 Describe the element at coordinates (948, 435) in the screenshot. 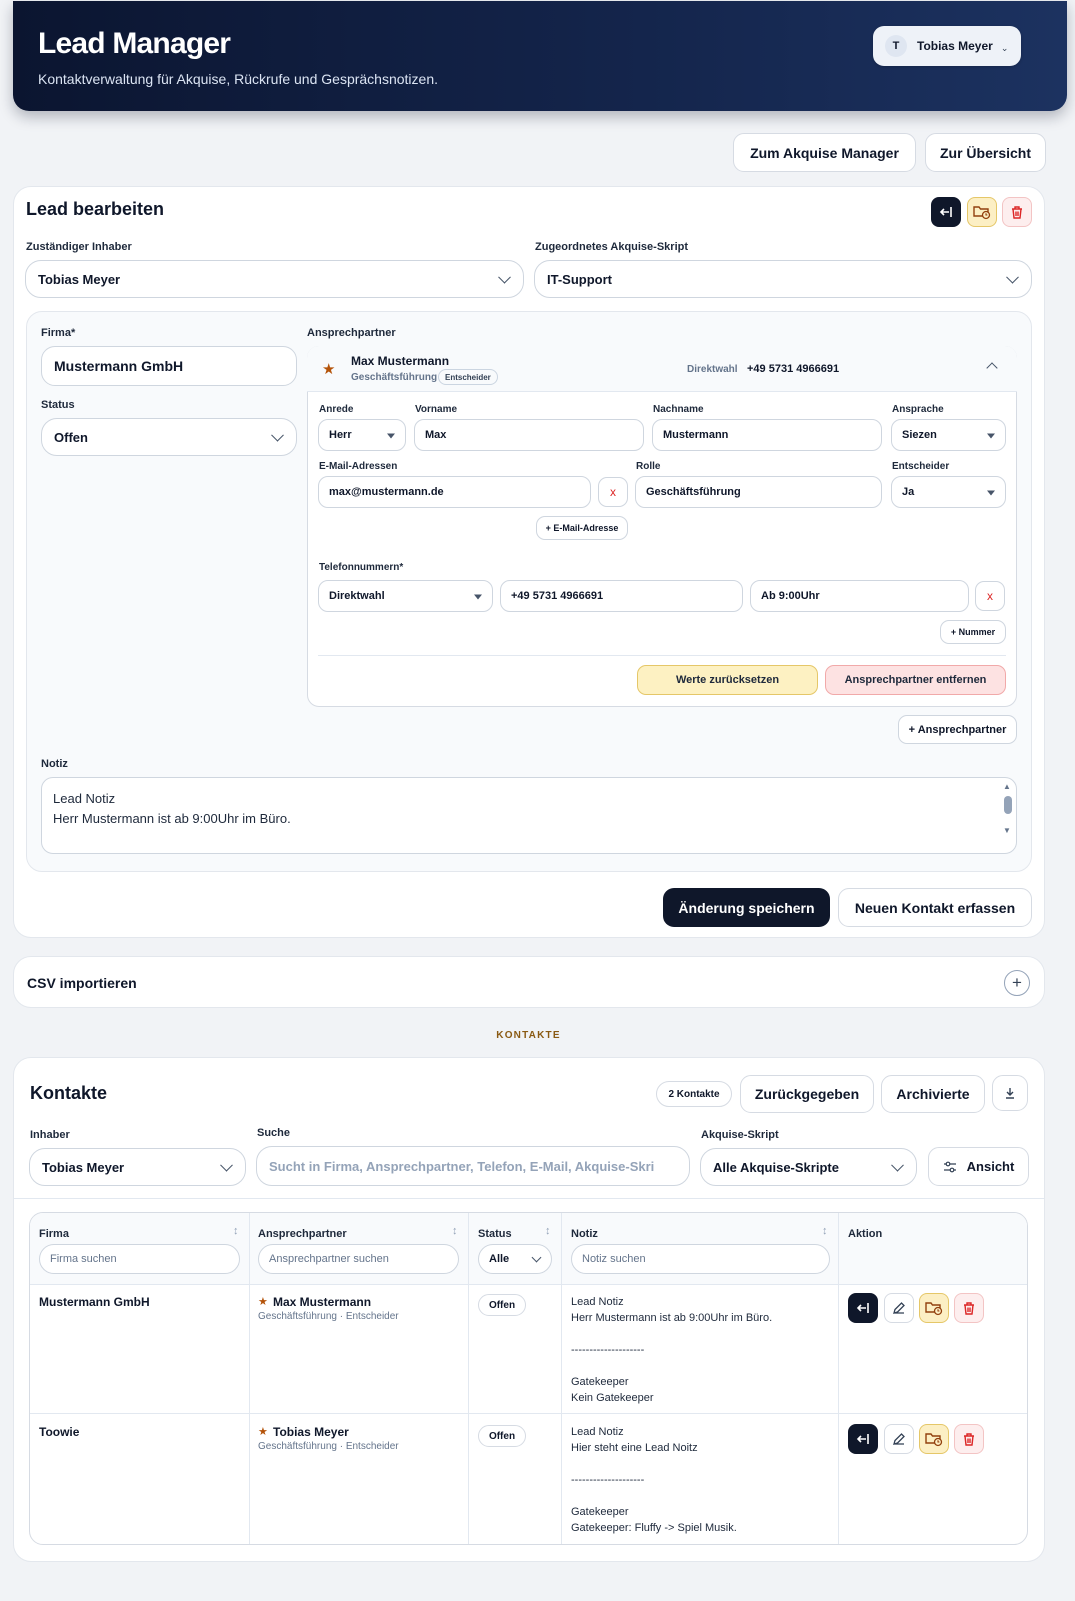

I see `ansprache-select: Siezen` at that location.